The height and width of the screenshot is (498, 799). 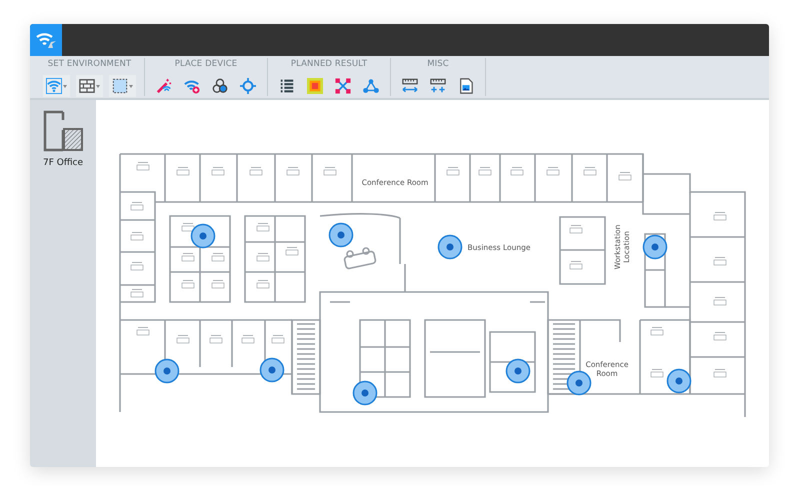 I want to click on crosshair-icon, so click(x=248, y=86).